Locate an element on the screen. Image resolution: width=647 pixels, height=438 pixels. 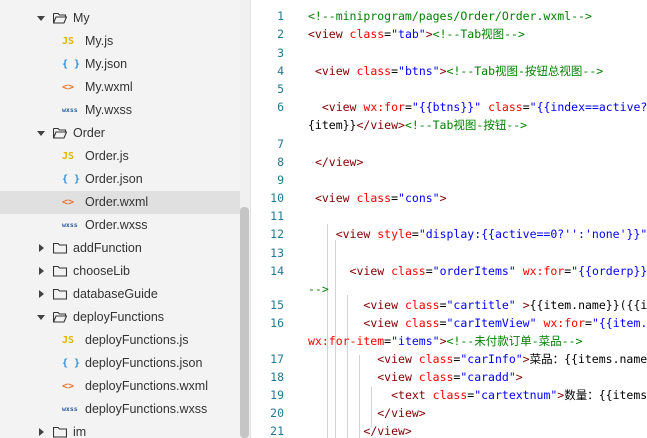
code-line: <view class="cons"> is located at coordinates (477, 198).